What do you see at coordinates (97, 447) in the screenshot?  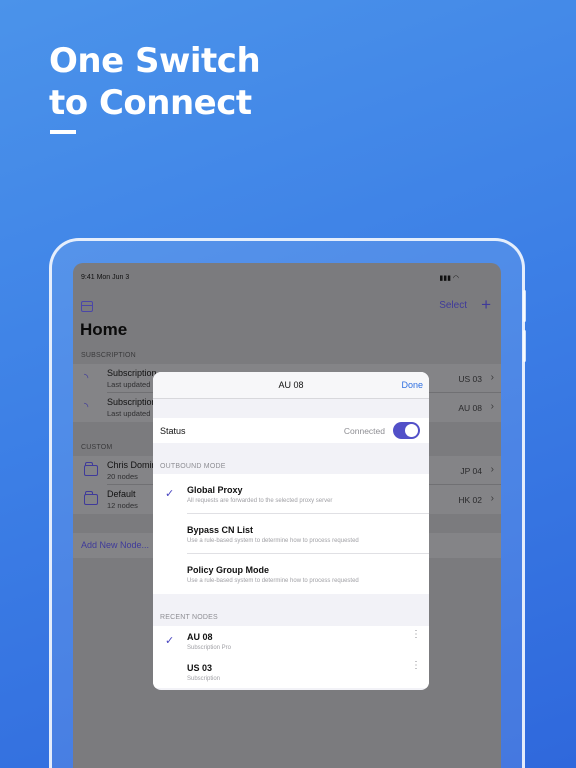 I see `custom-section-header: CUSTOM` at bounding box center [97, 447].